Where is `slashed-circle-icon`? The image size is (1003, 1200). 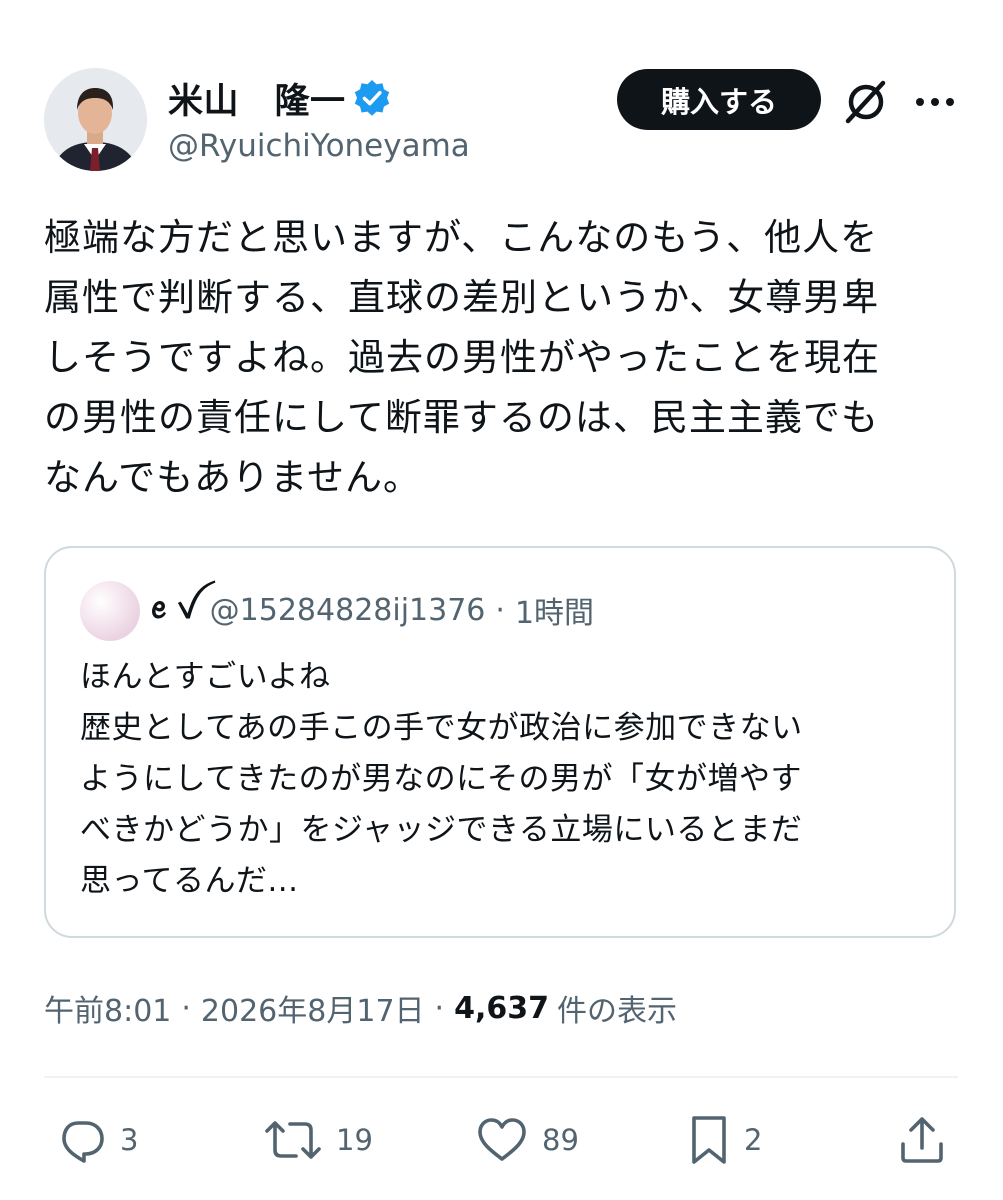 slashed-circle-icon is located at coordinates (866, 102).